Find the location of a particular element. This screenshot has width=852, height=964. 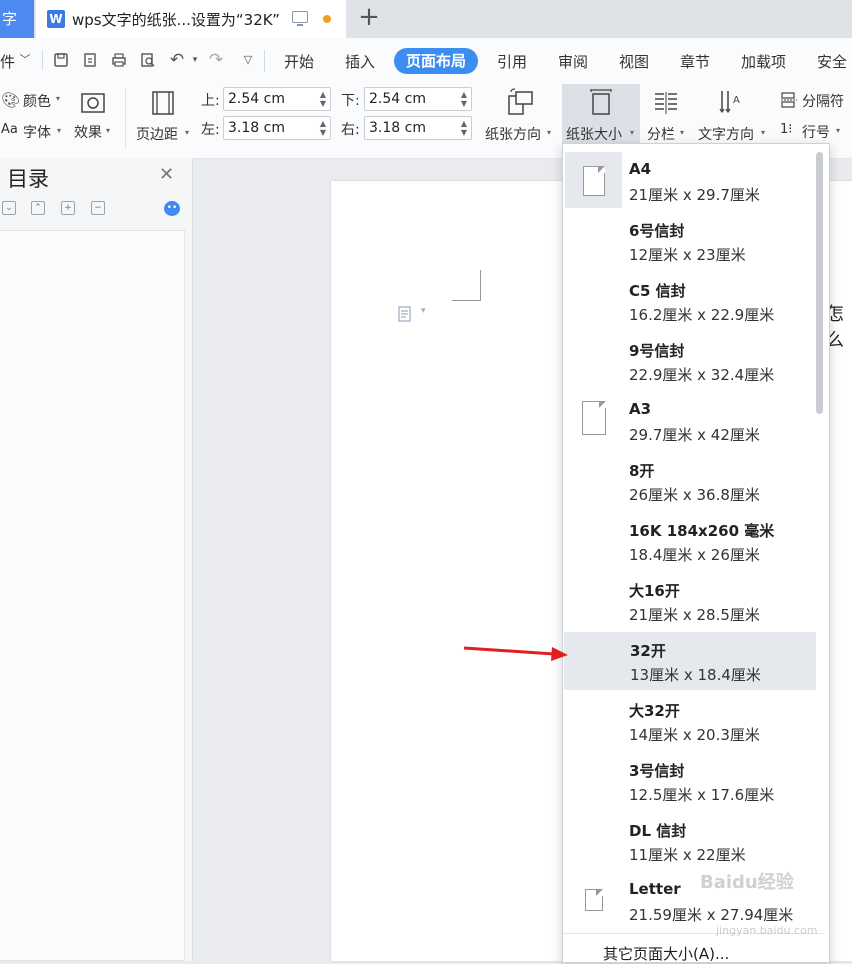

right-margin-label: 右: is located at coordinates (350, 130).